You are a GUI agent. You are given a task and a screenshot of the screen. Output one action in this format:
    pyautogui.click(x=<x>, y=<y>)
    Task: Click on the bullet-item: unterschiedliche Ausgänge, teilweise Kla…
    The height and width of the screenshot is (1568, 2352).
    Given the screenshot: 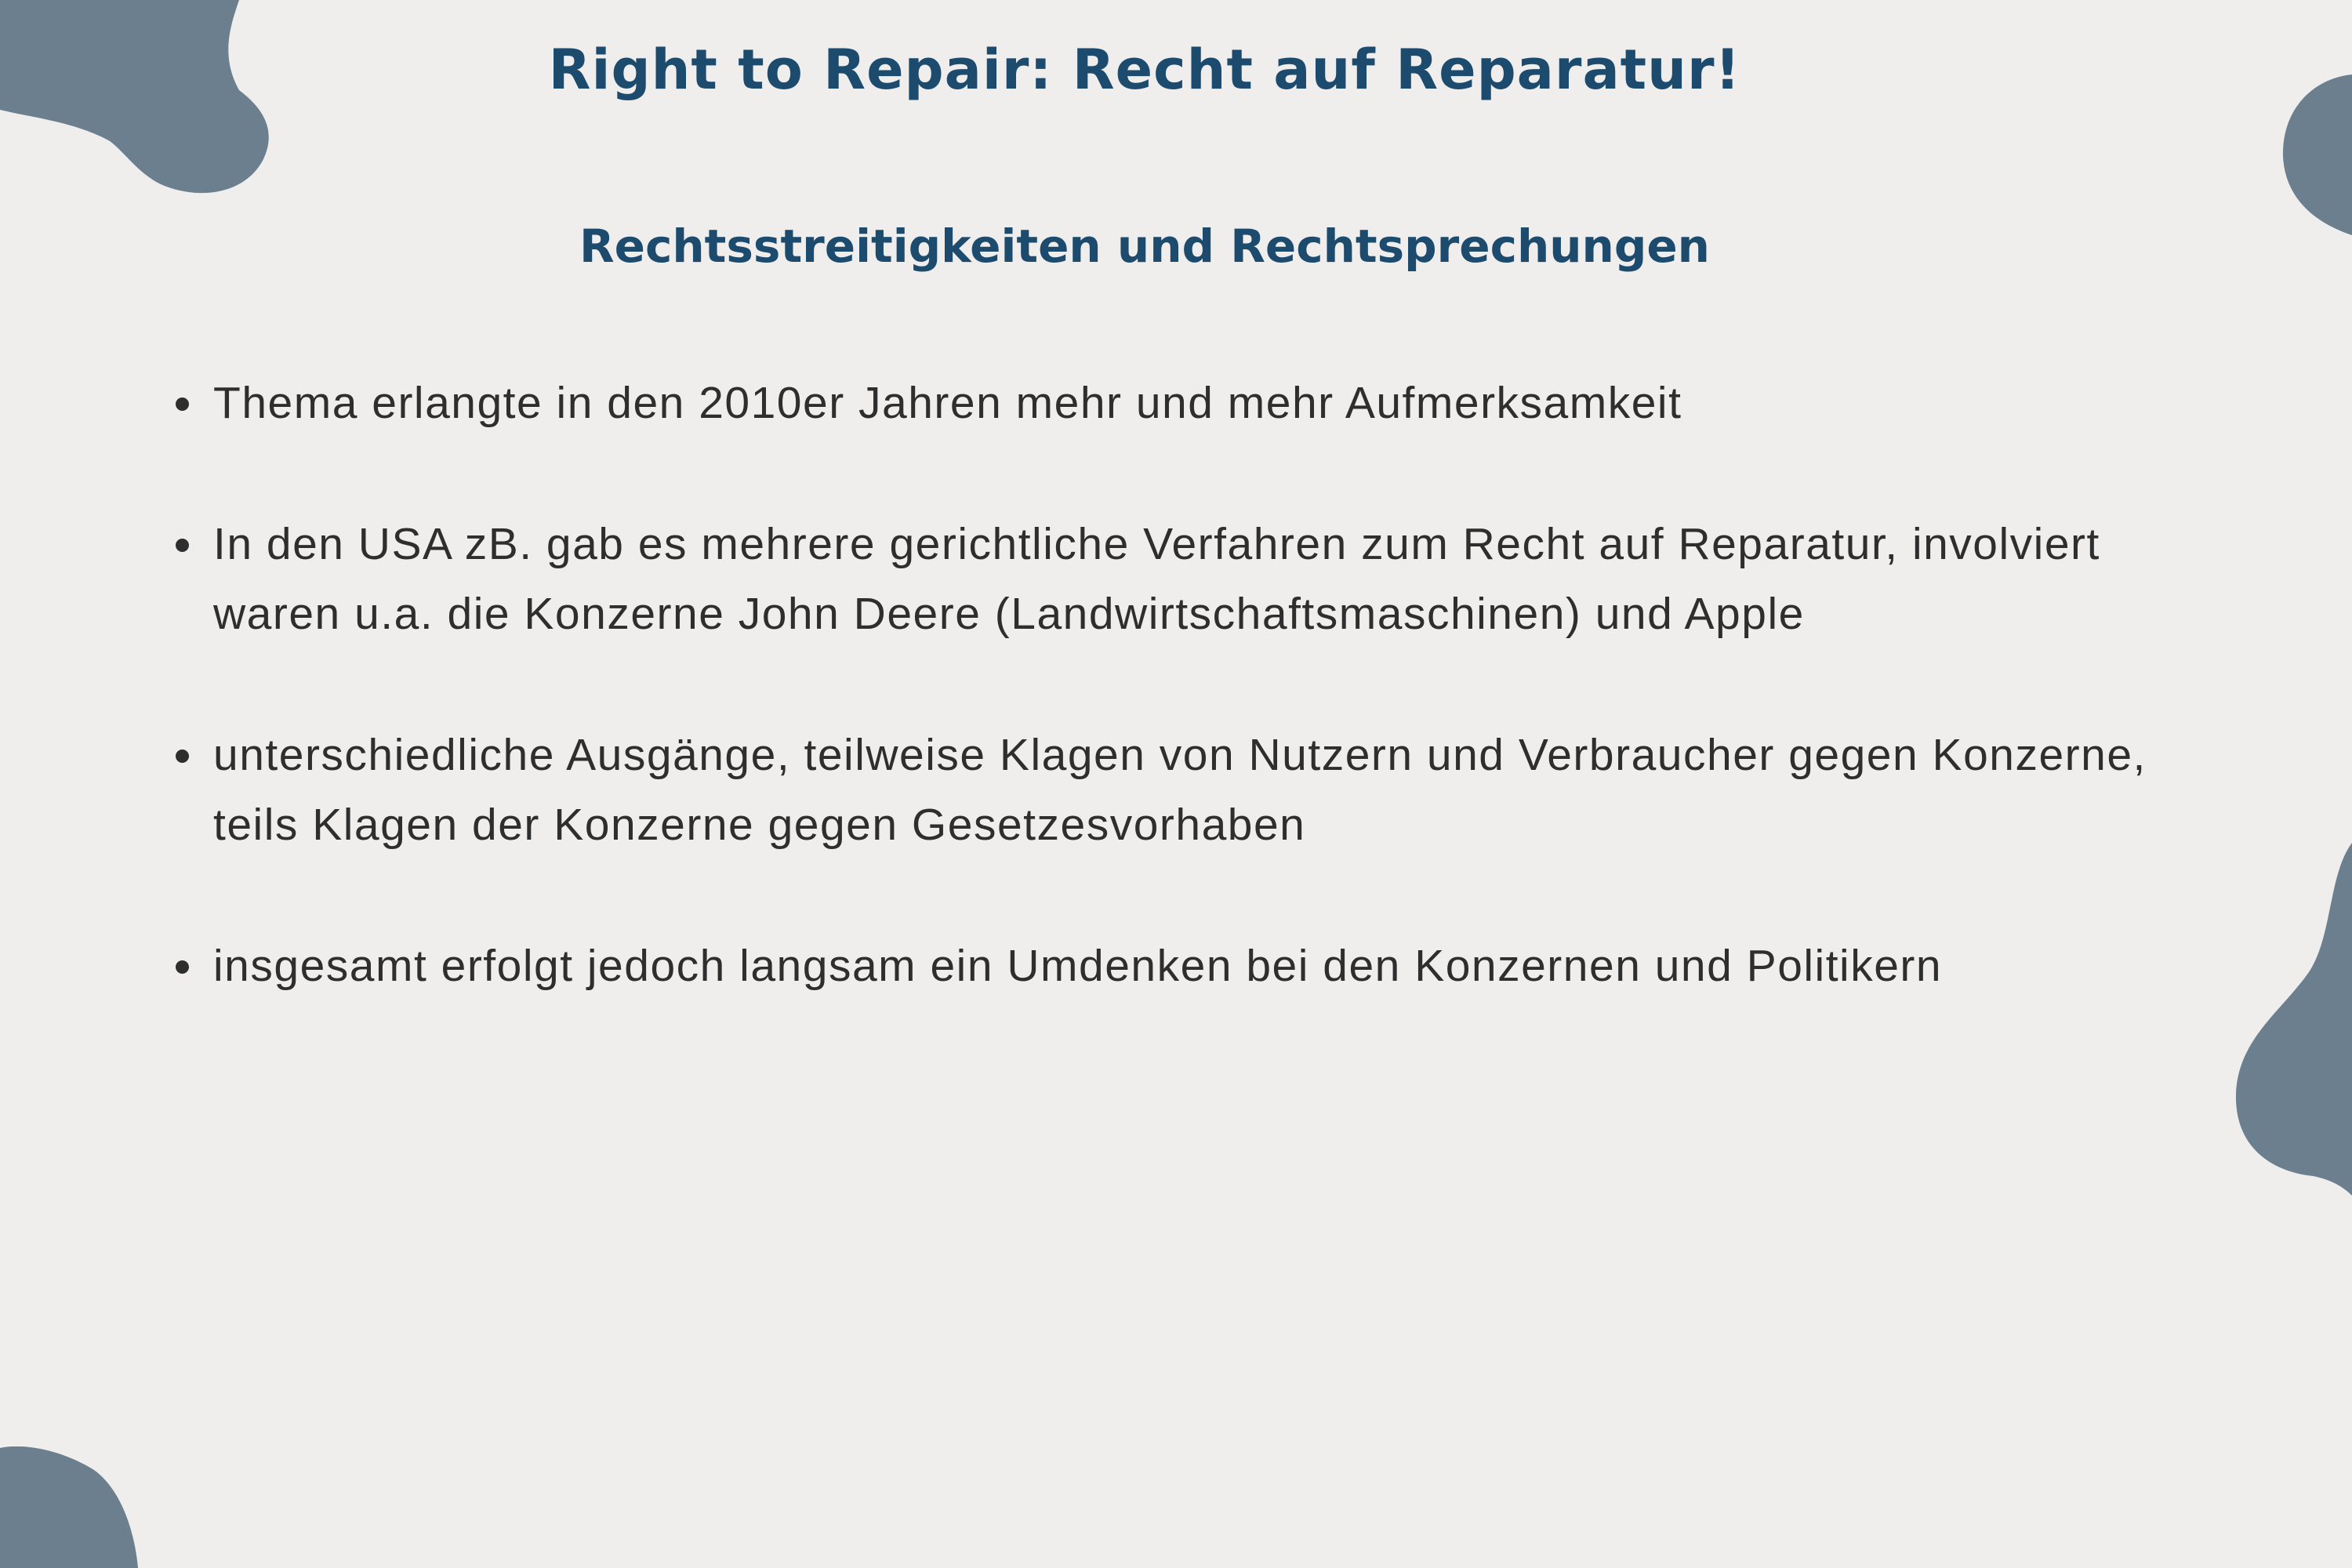 What is the action you would take?
    pyautogui.click(x=1169, y=790)
    